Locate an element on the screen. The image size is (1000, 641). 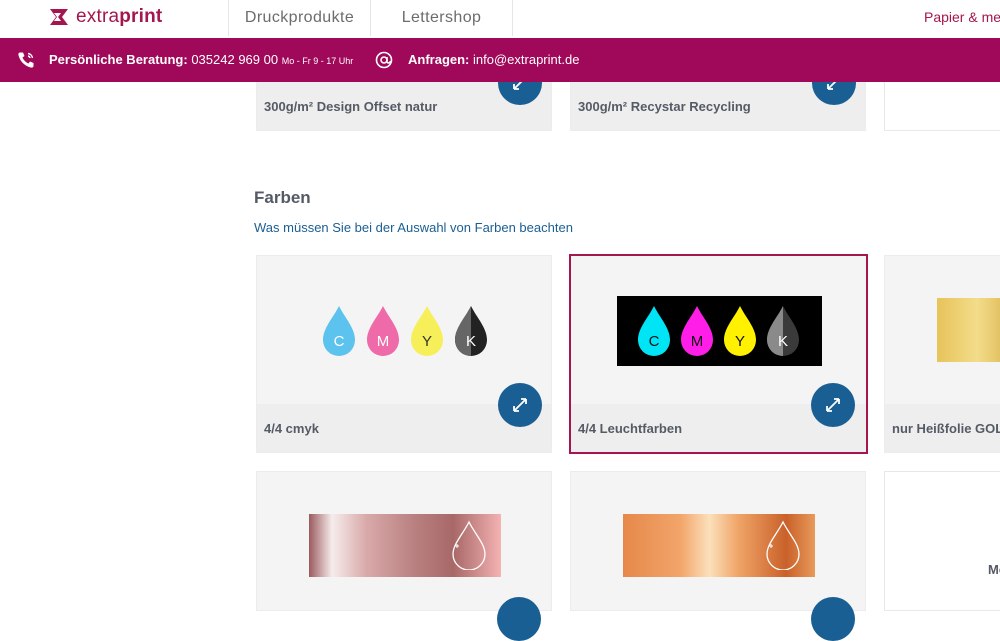
color-card-label: nur Heißfolie GOL is located at coordinates (942, 428).